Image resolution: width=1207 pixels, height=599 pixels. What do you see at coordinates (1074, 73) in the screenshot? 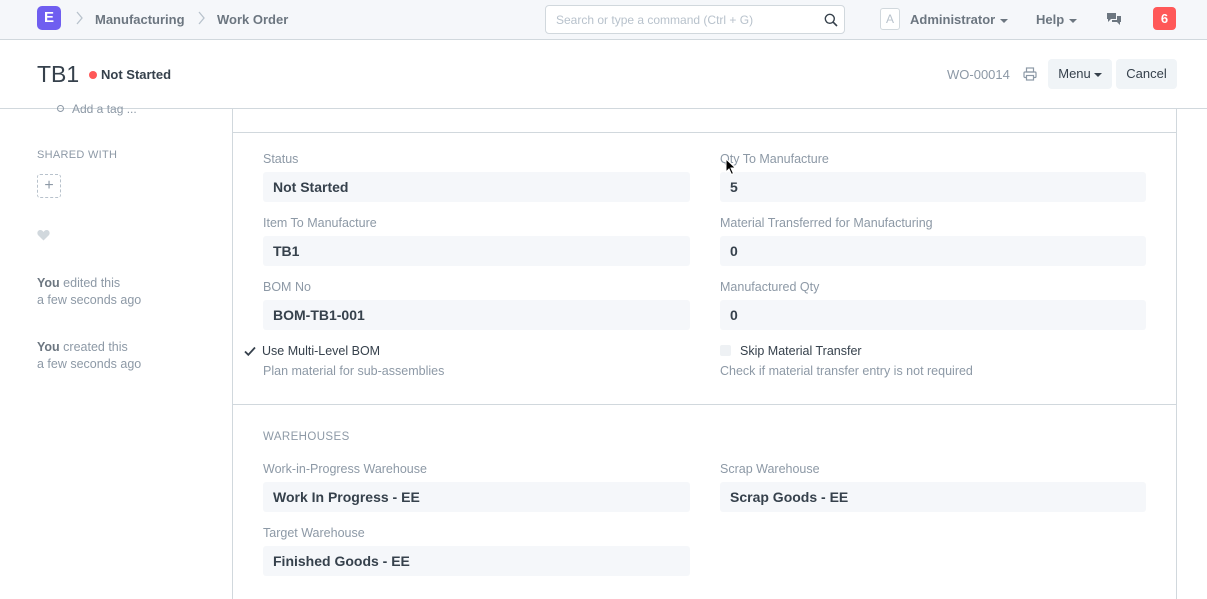
I see `menu-button-label: Menu` at bounding box center [1074, 73].